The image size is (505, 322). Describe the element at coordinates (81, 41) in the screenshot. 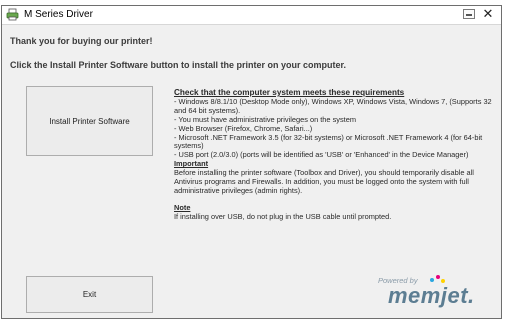

I see `thanks-text: Thank you for buying our printer!` at that location.